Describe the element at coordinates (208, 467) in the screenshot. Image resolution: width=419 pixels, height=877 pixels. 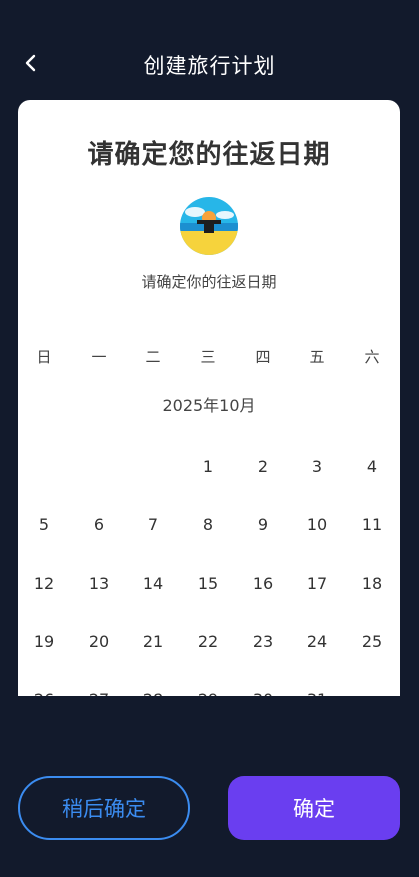
I see `calendar-day: 1` at that location.